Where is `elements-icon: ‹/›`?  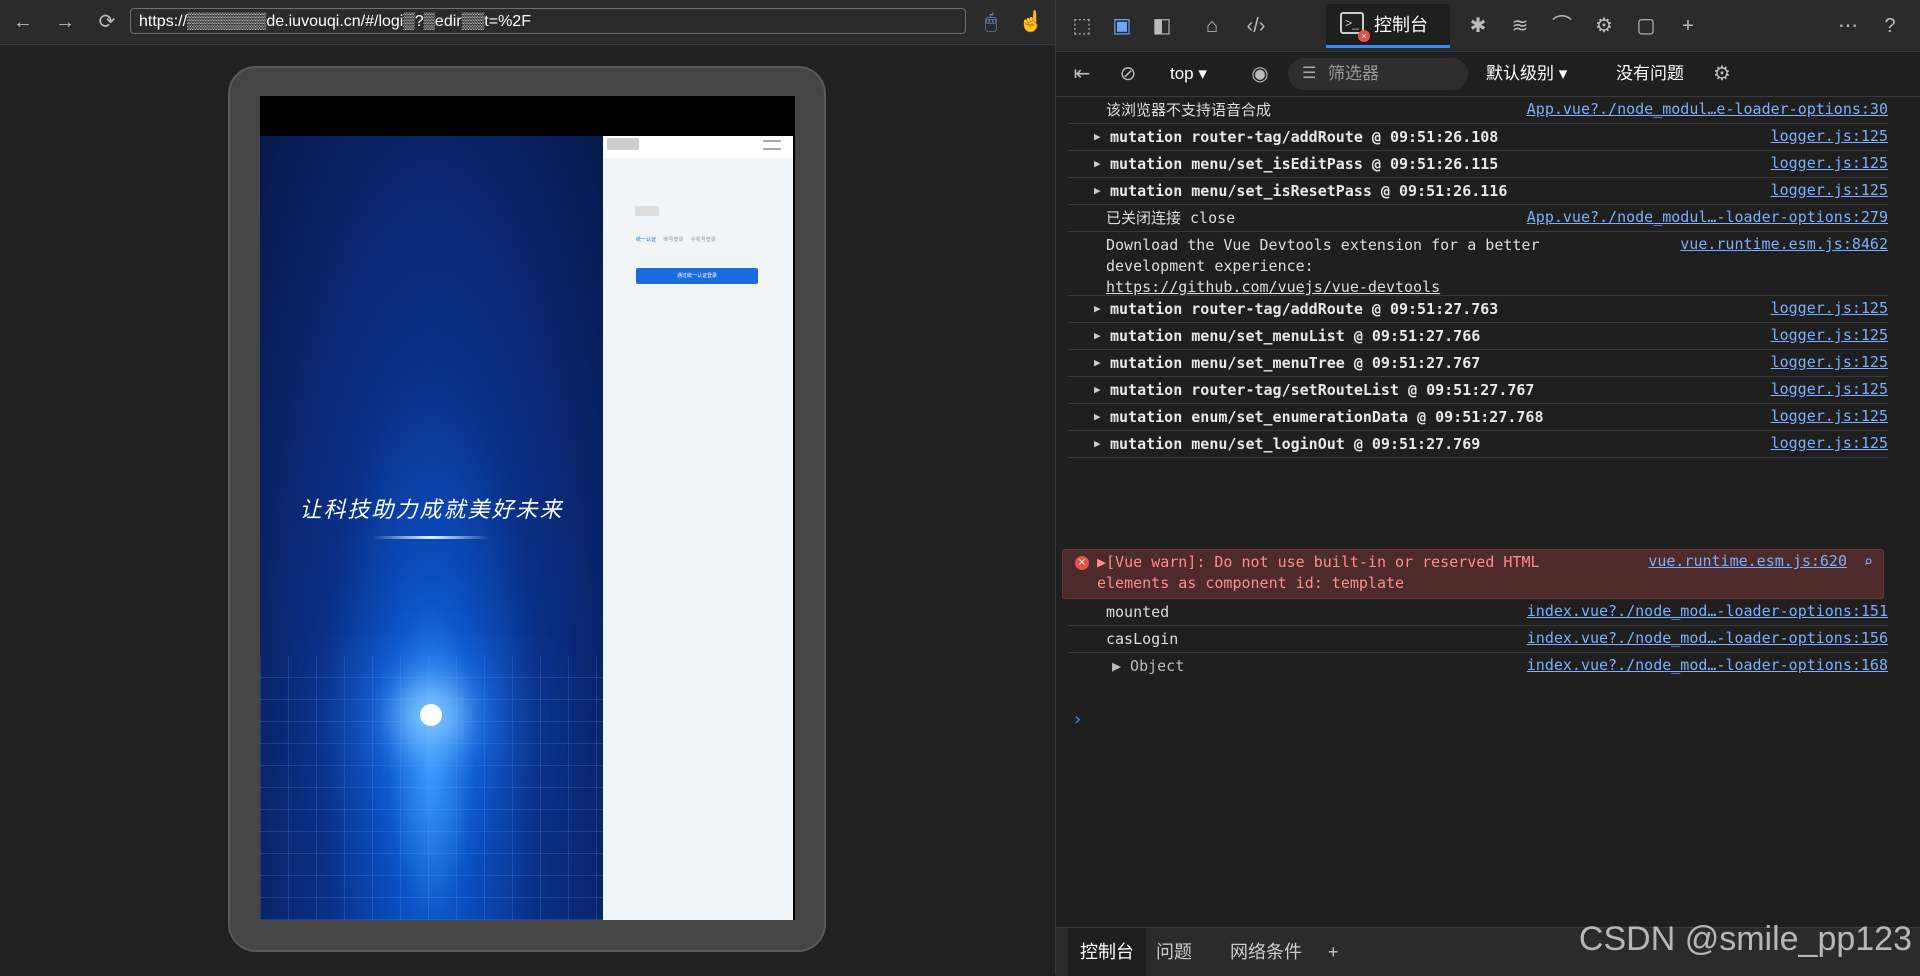 elements-icon: ‹/› is located at coordinates (1256, 26).